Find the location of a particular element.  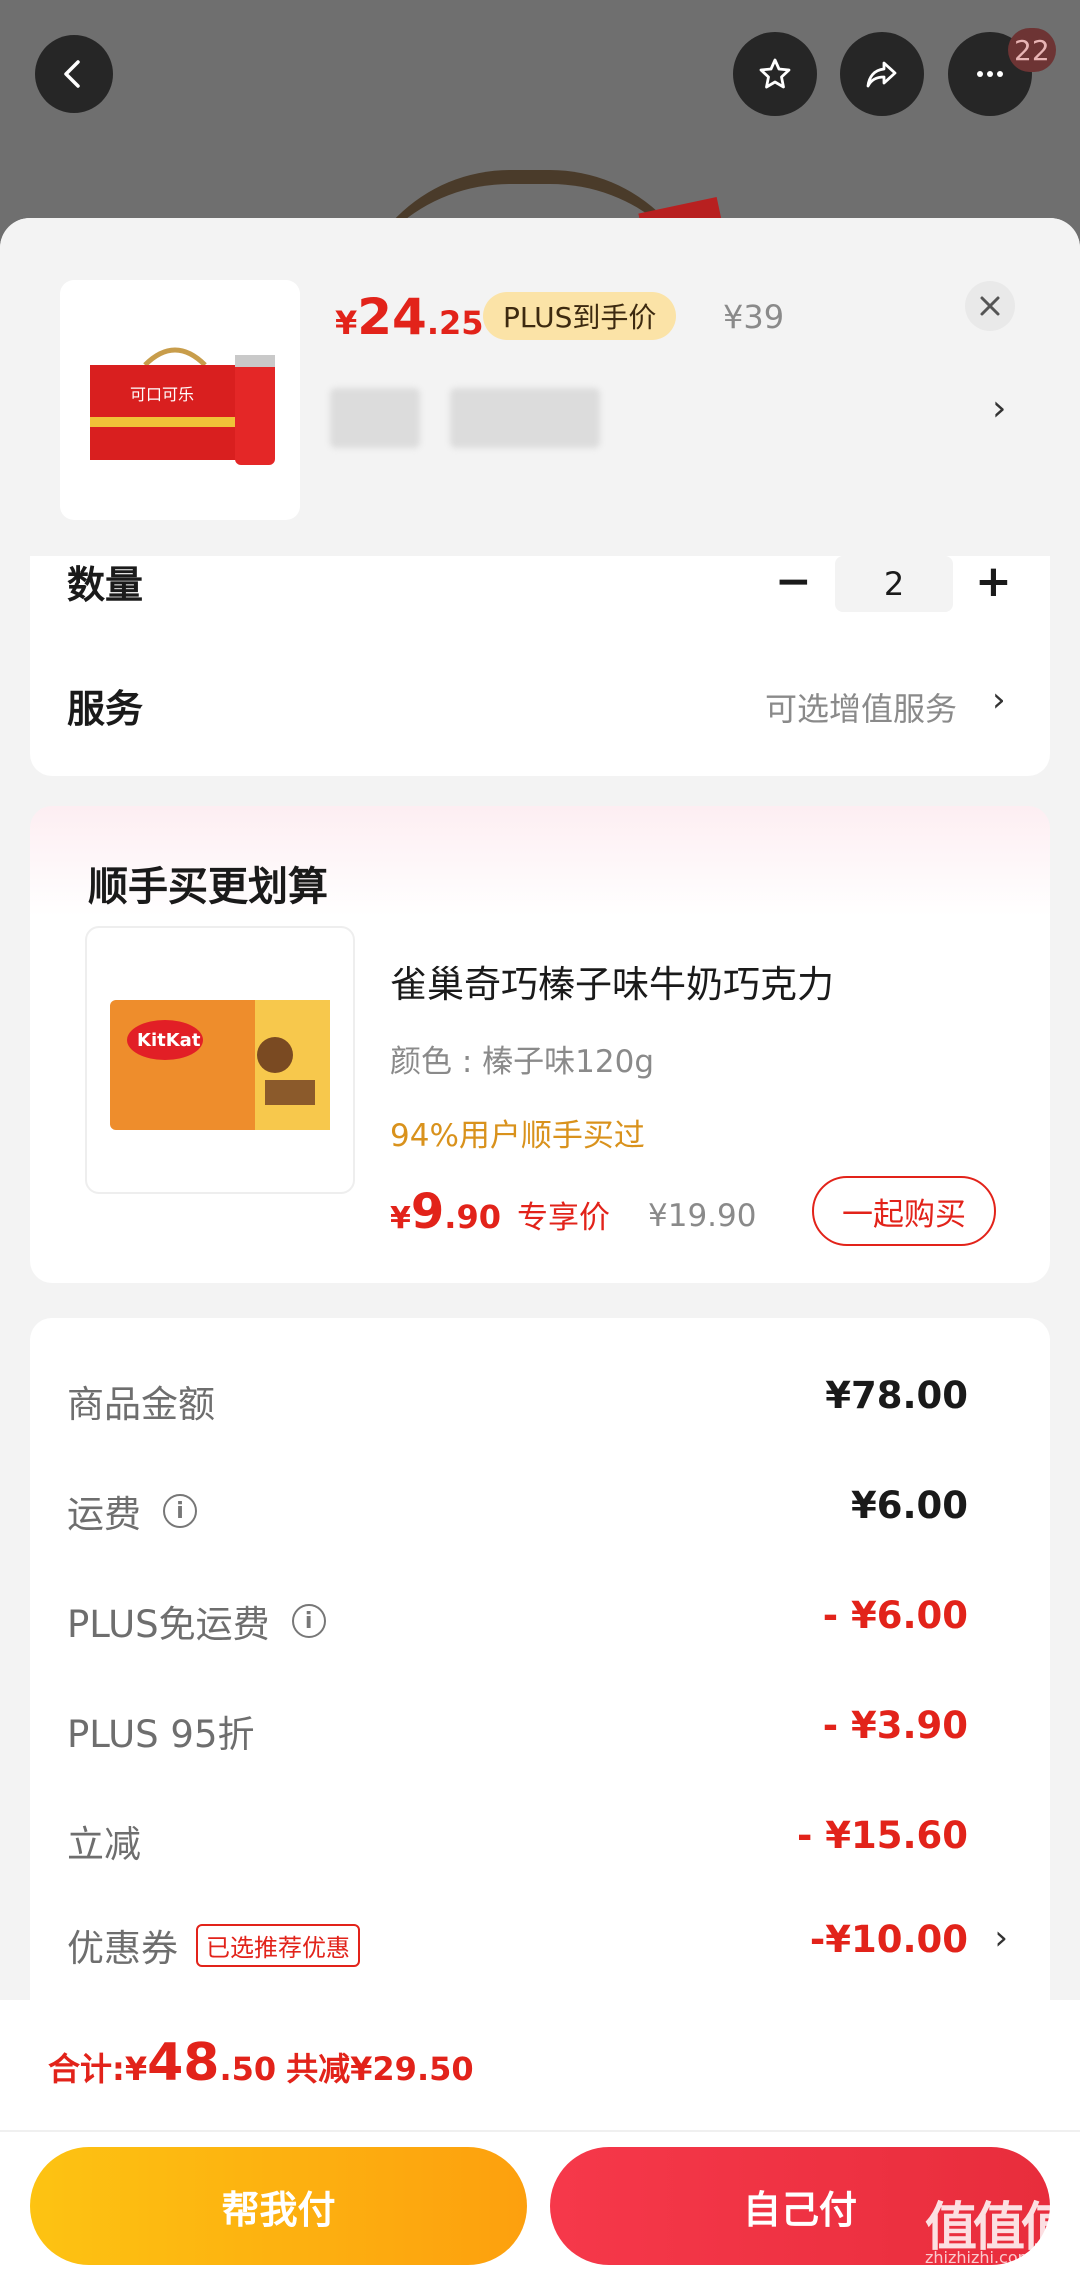

fee-label: PLUS免运费 i is located at coordinates (196, 1621).